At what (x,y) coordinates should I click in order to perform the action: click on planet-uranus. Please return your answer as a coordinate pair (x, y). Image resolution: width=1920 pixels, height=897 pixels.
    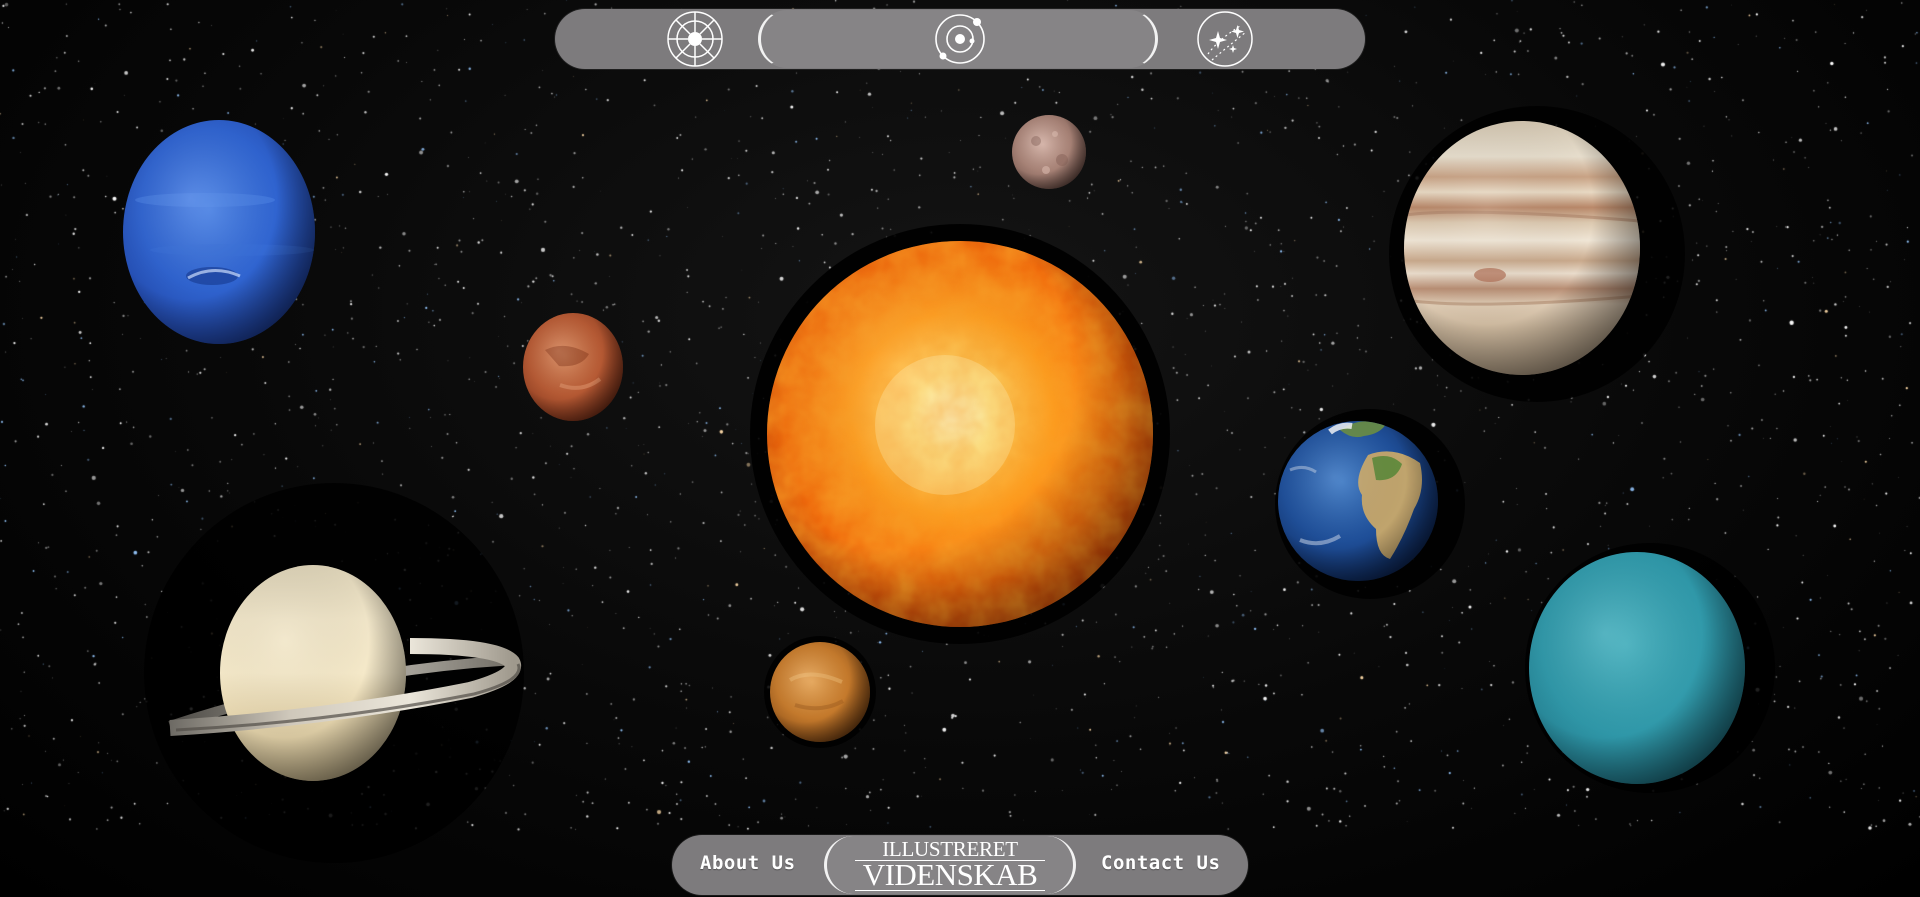
    Looking at the image, I should click on (1637, 668).